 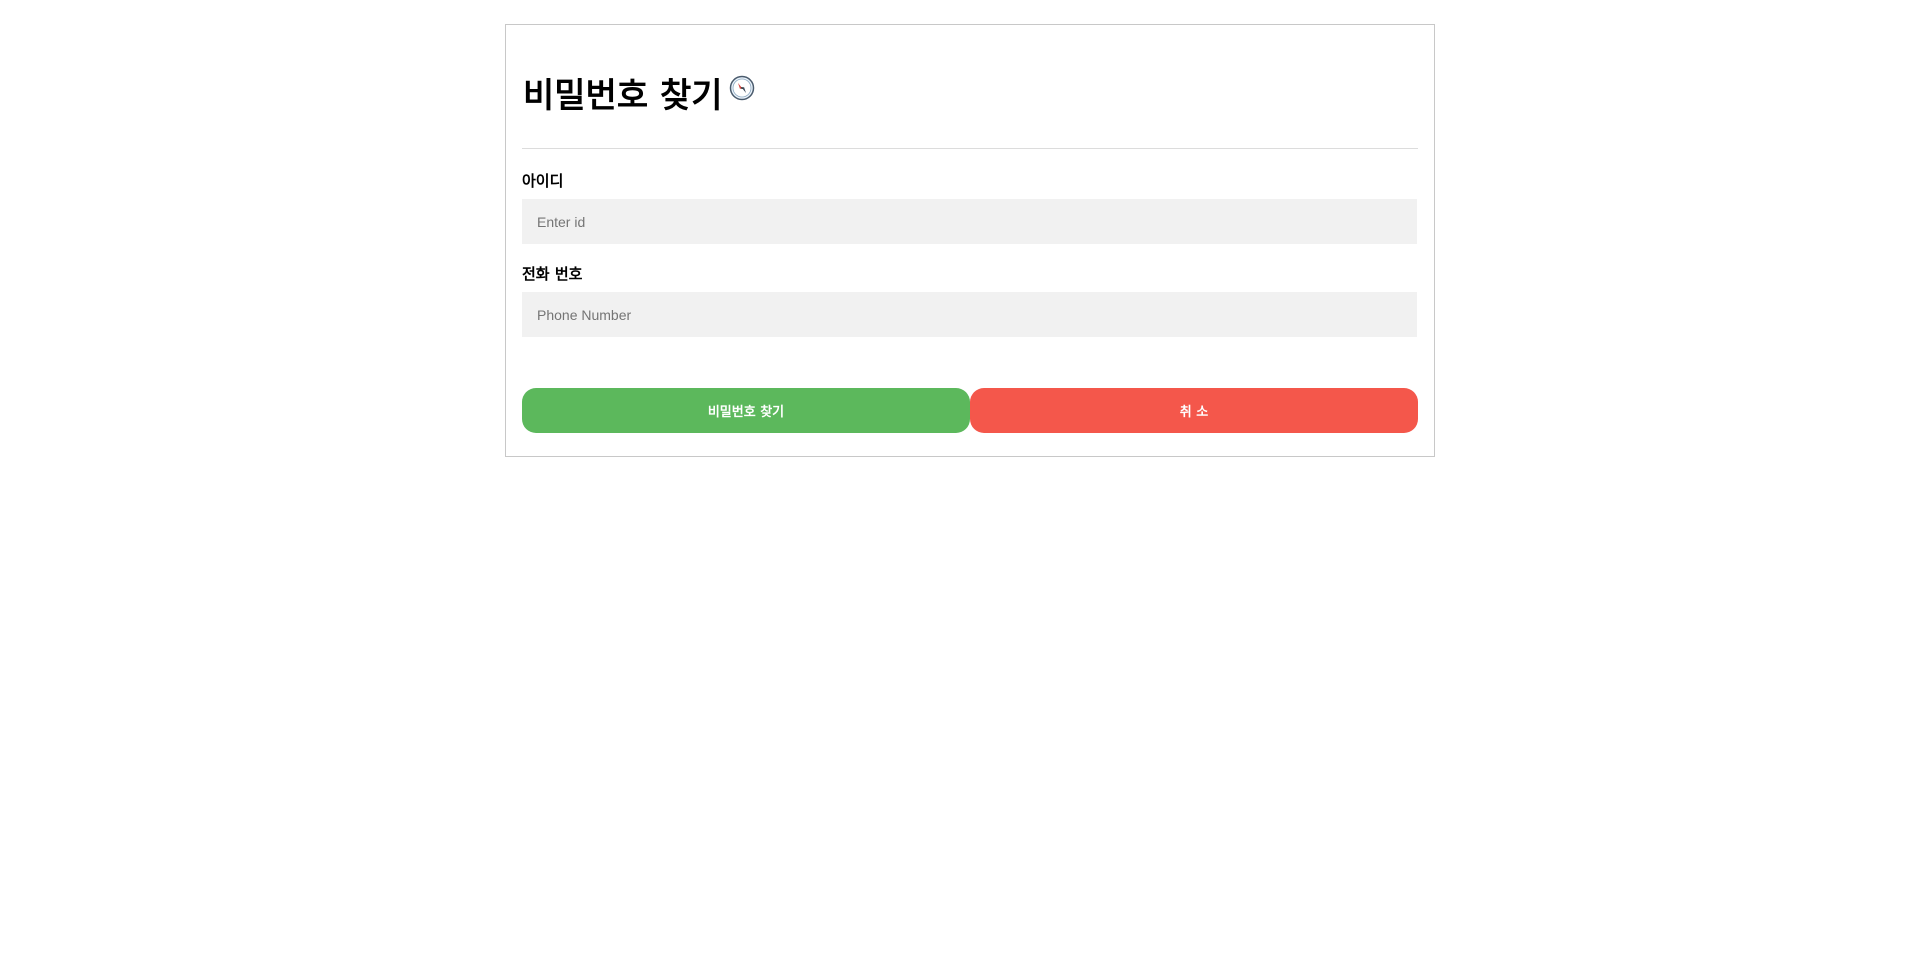 What do you see at coordinates (969, 221) in the screenshot?
I see `id-input` at bounding box center [969, 221].